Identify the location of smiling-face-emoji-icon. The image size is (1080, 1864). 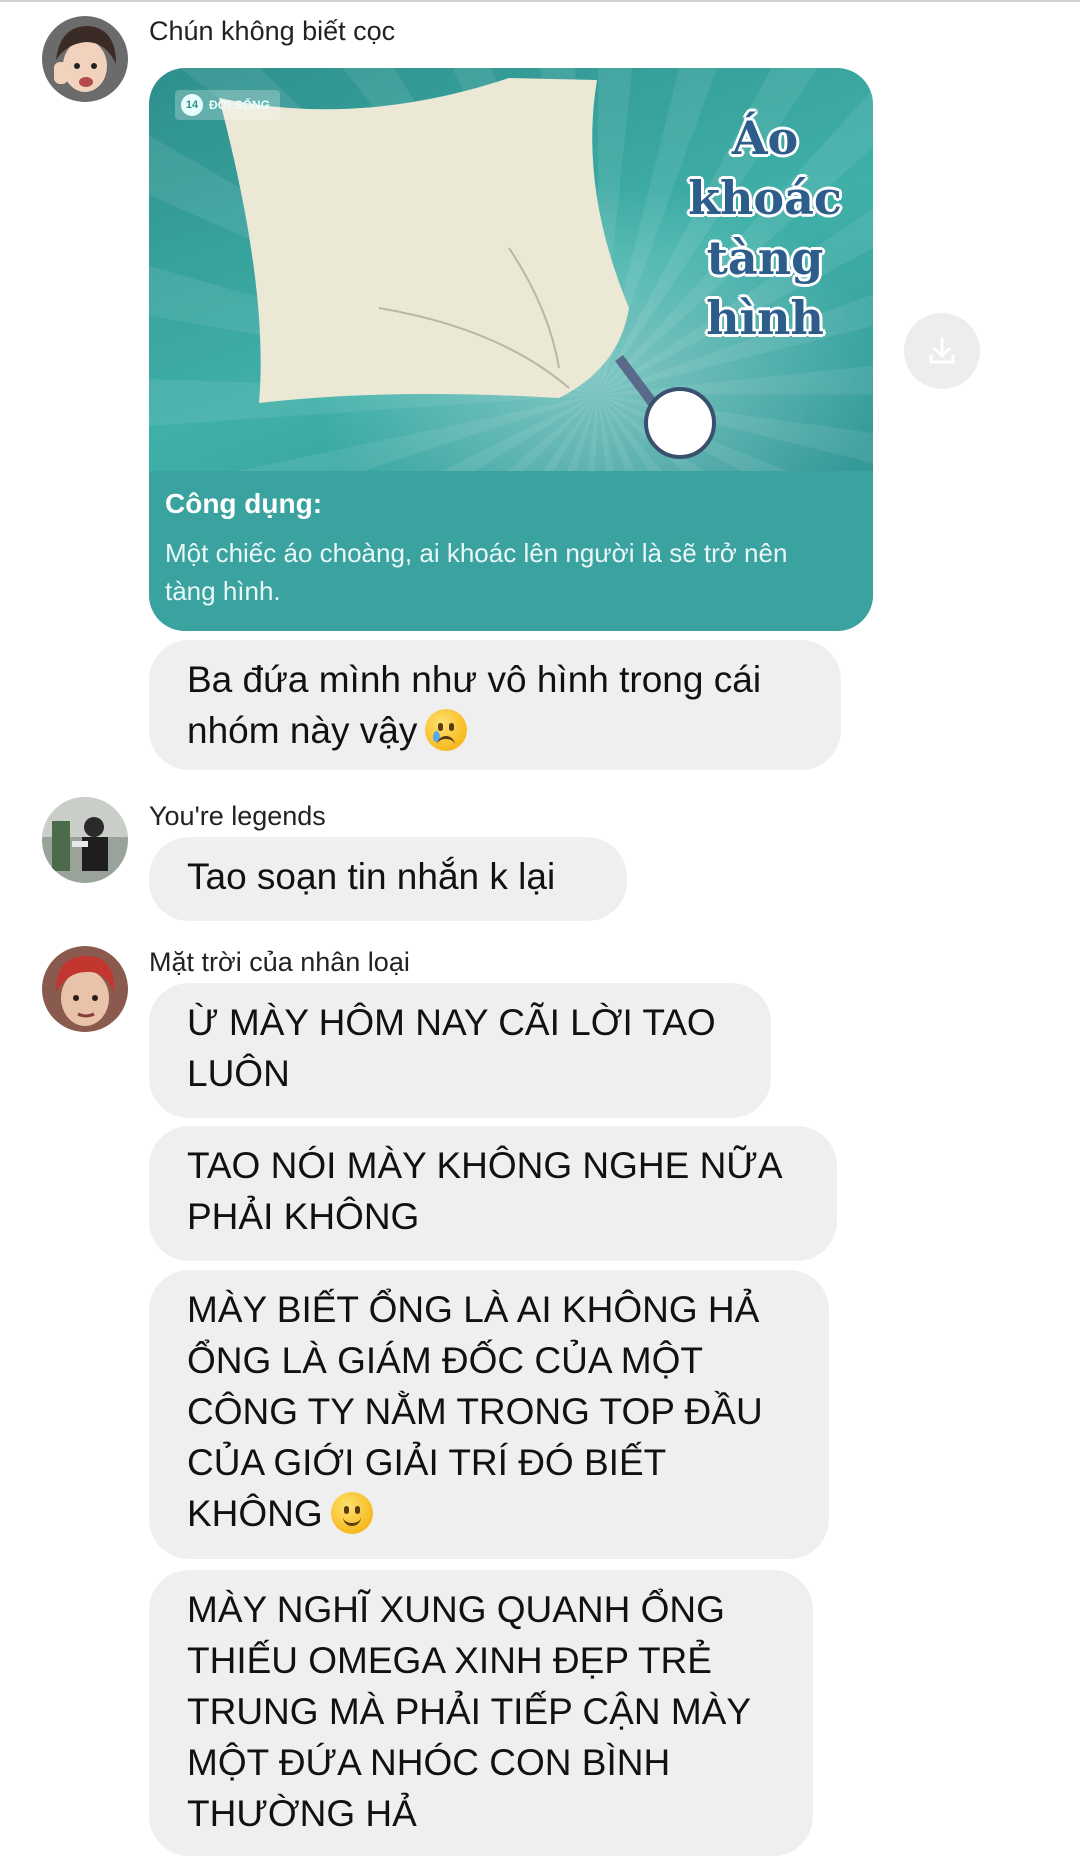
(351, 1513).